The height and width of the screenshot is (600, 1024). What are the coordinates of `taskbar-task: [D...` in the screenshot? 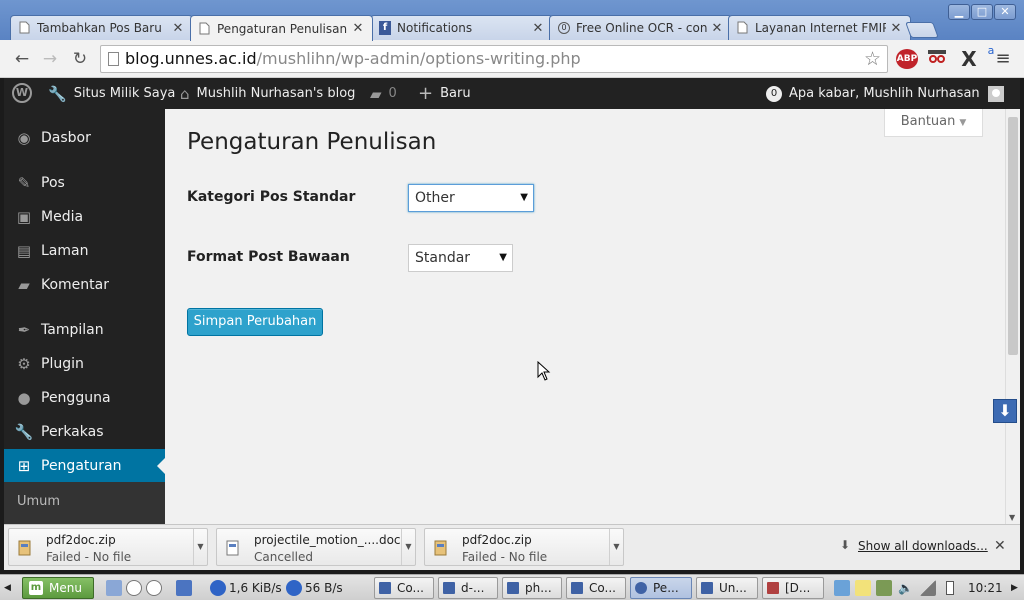 It's located at (793, 588).